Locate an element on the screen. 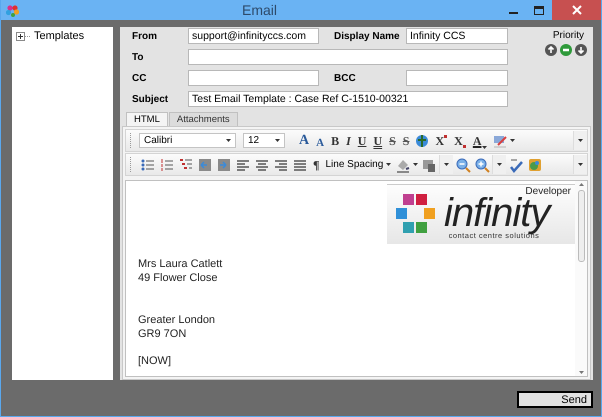 The width and height of the screenshot is (602, 417). input-field: Infinity CCS is located at coordinates (457, 36).